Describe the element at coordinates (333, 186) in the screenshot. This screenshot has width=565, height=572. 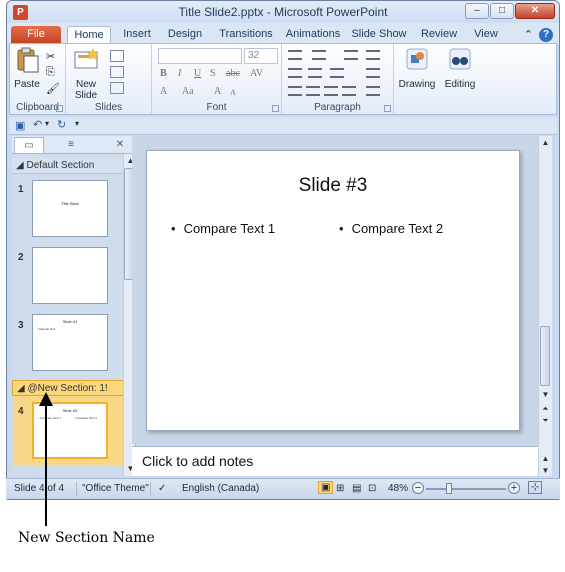
I see `slide-title: Slide #3` at that location.